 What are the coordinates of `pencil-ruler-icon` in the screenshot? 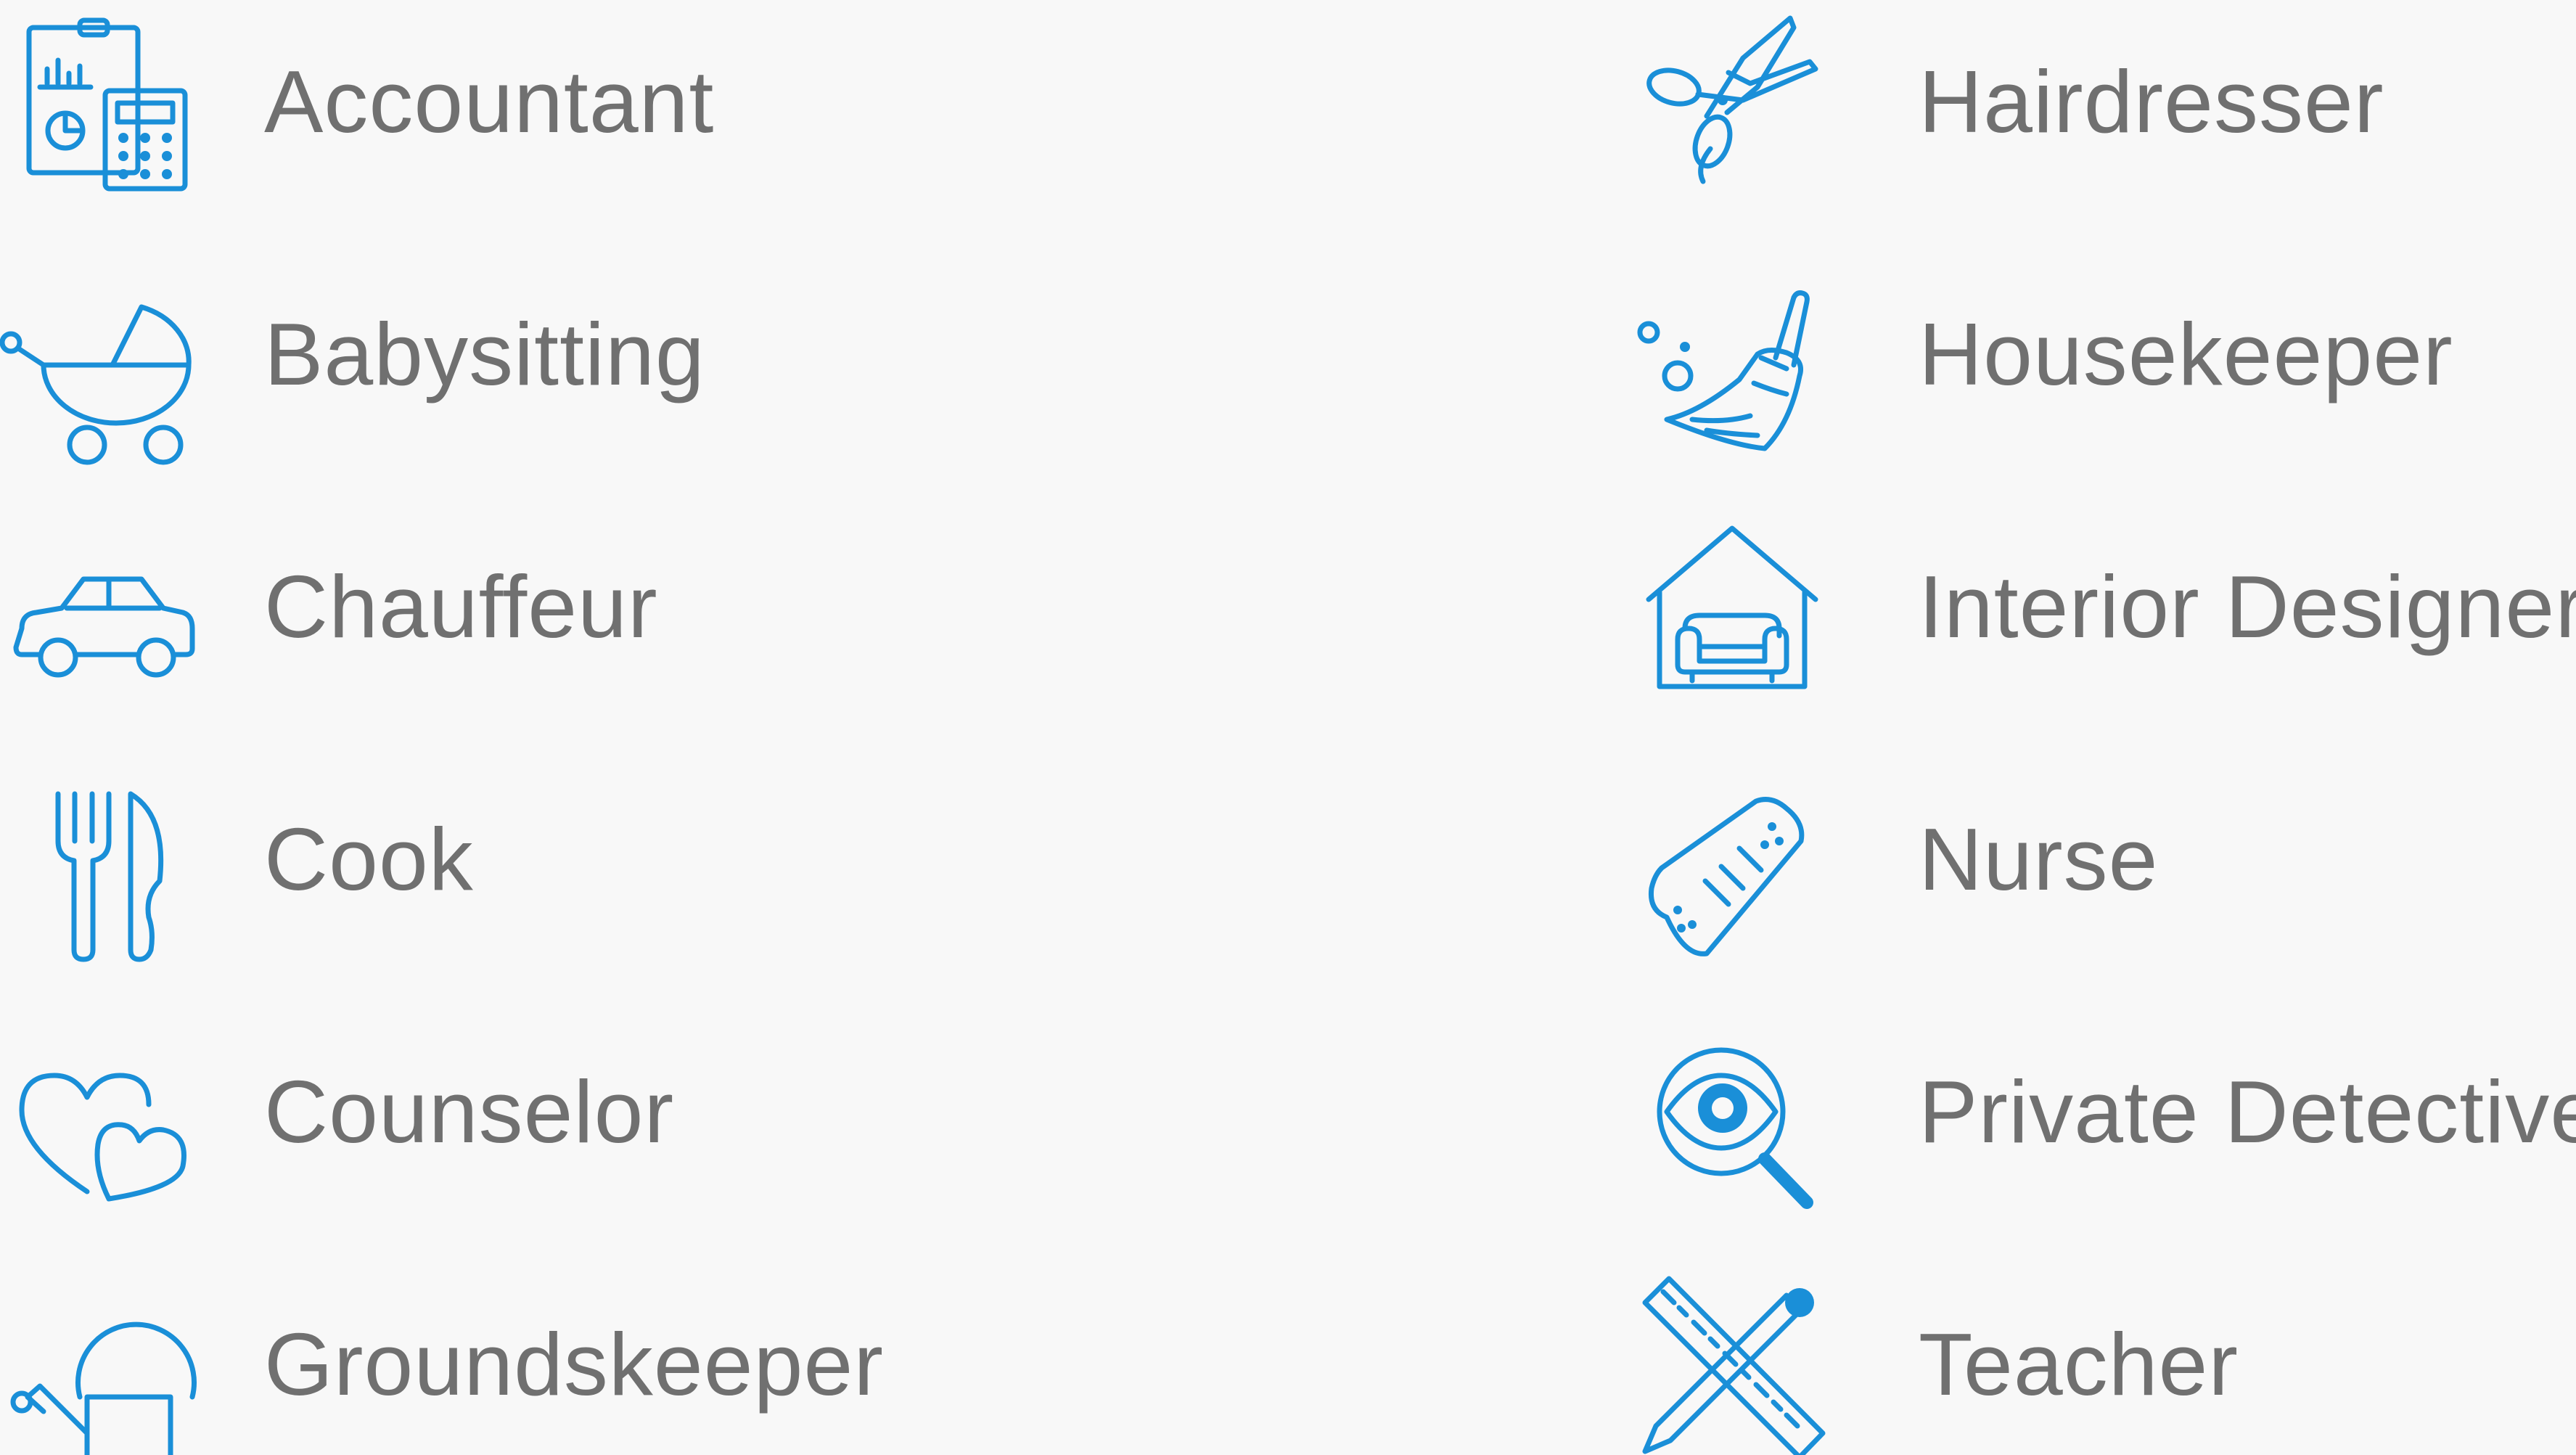 It's located at (1733, 1365).